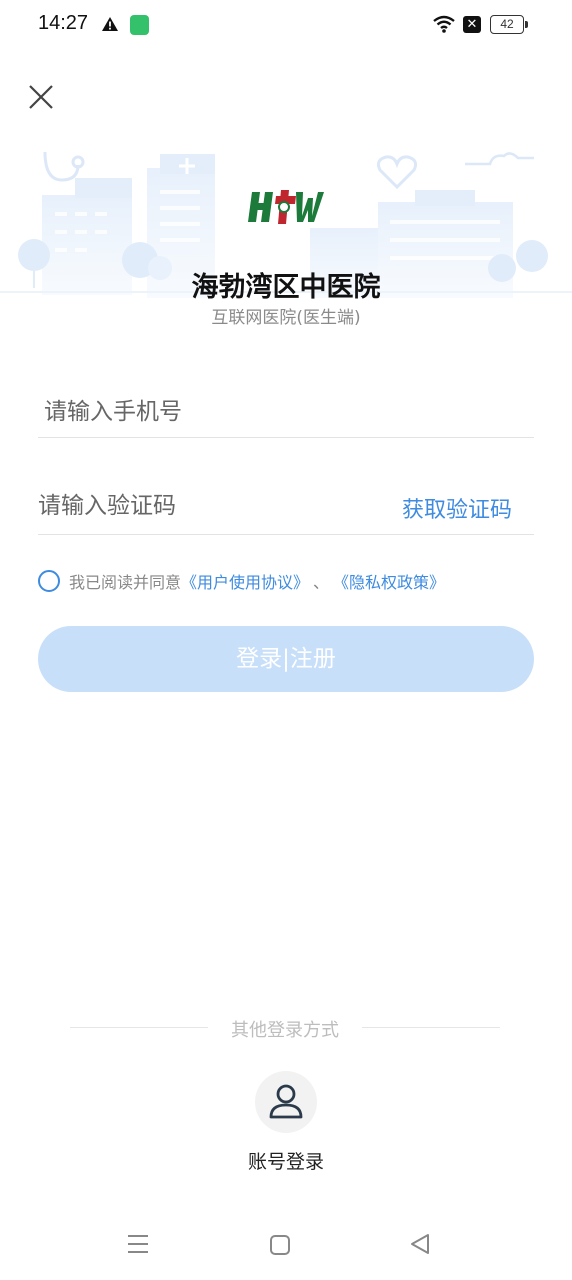 This screenshot has height=1280, width=572. Describe the element at coordinates (138, 1244) in the screenshot. I see `menu-icon` at that location.